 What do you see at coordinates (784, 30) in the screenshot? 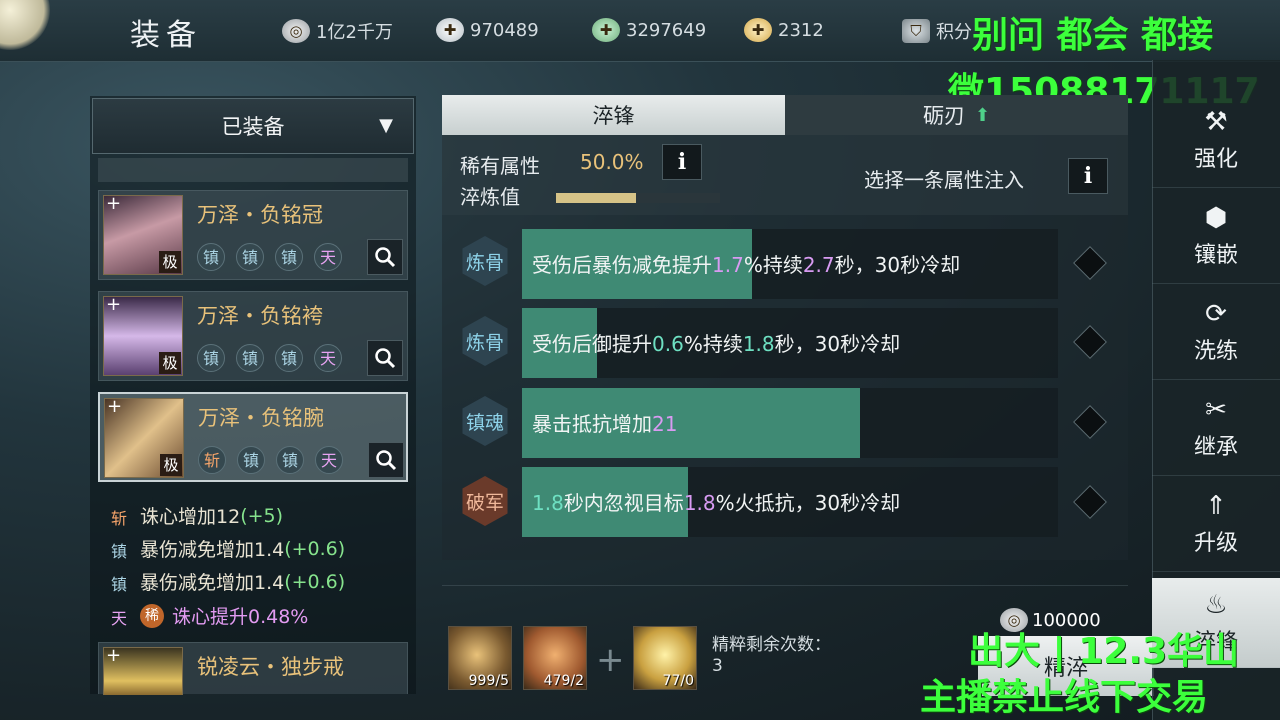
I see `currency-gold: ✚ 2312` at bounding box center [784, 30].